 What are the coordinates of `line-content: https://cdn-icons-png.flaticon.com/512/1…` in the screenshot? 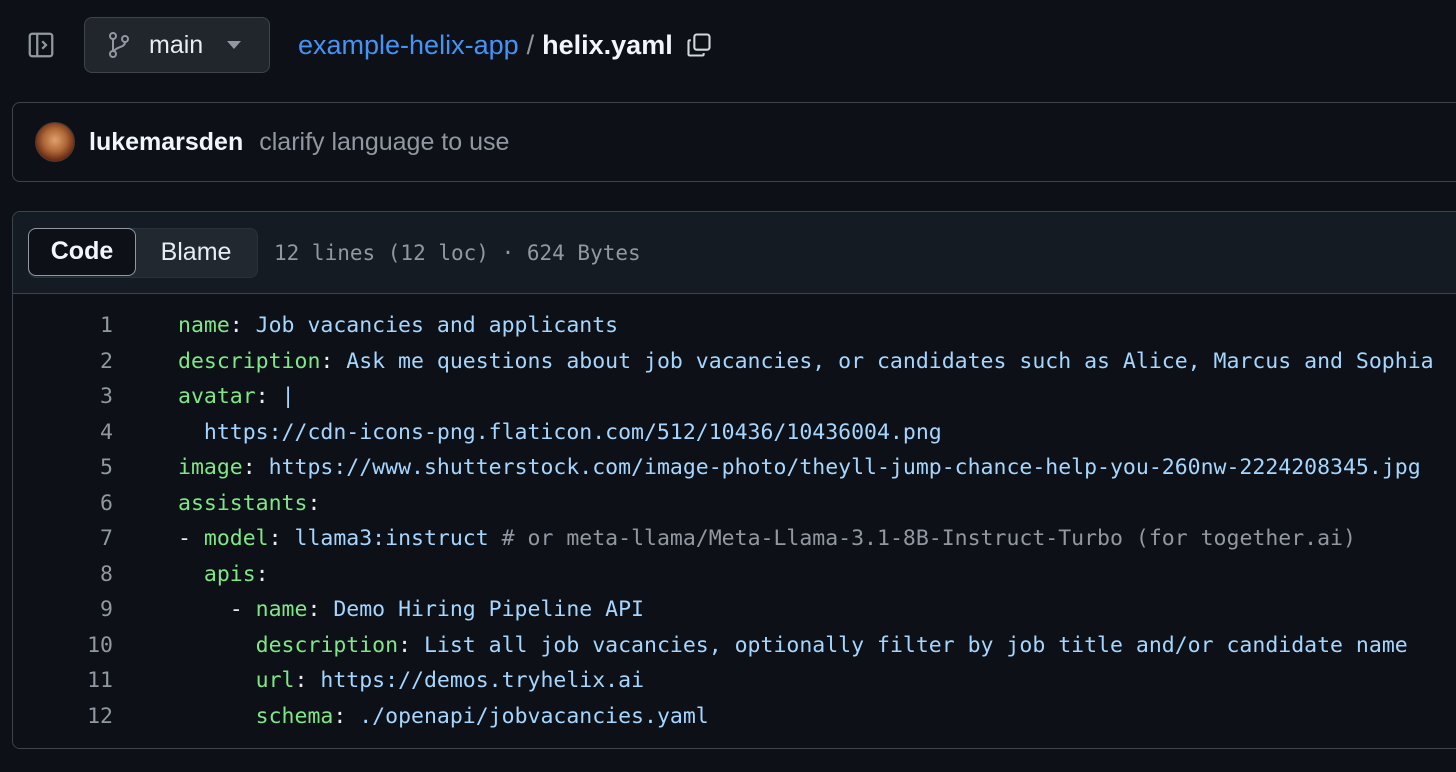 It's located at (560, 432).